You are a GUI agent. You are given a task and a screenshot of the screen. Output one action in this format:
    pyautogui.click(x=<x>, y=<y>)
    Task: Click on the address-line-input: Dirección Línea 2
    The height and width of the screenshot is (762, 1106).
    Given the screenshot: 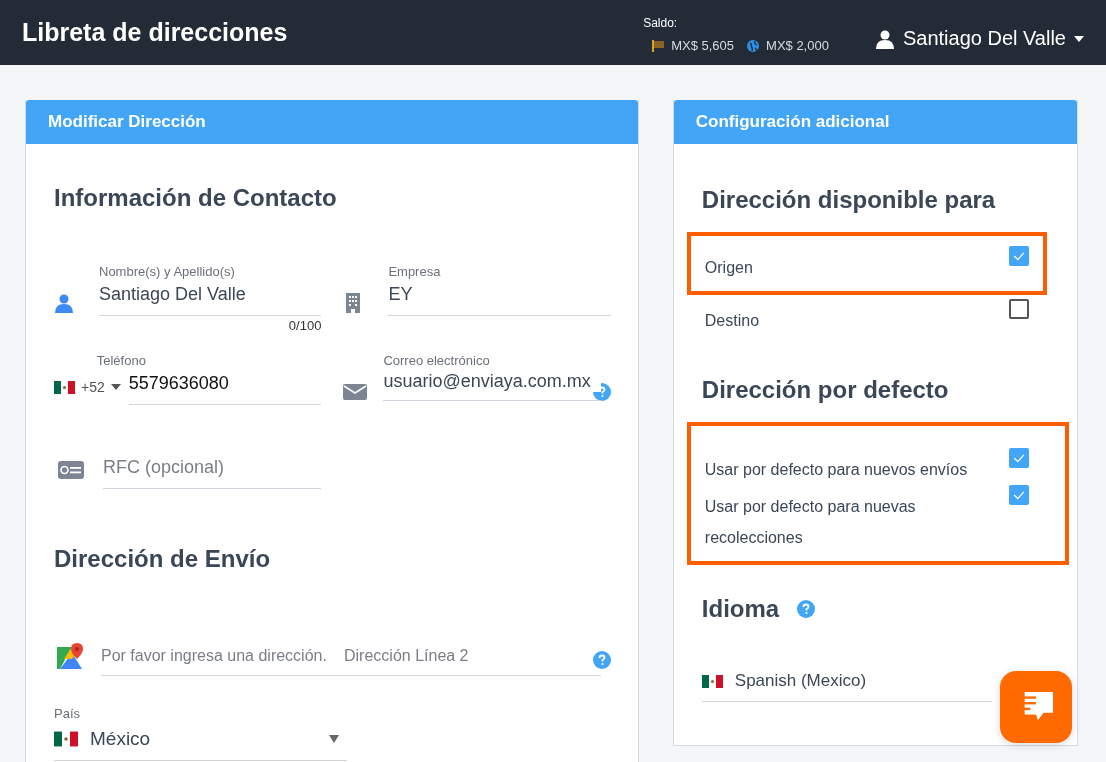 What is the action you would take?
    pyautogui.click(x=472, y=659)
    